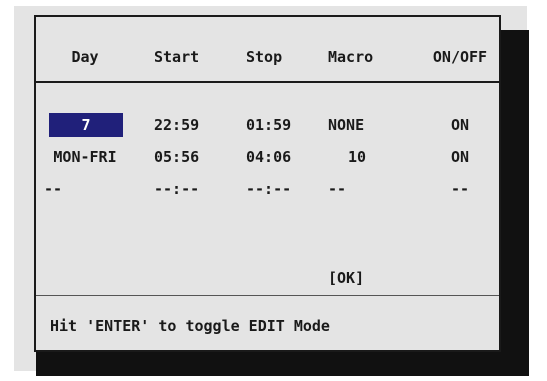 This screenshot has width=547, height=381. Describe the element at coordinates (460, 57) in the screenshot. I see `header-onoff: ON/OFF` at that location.